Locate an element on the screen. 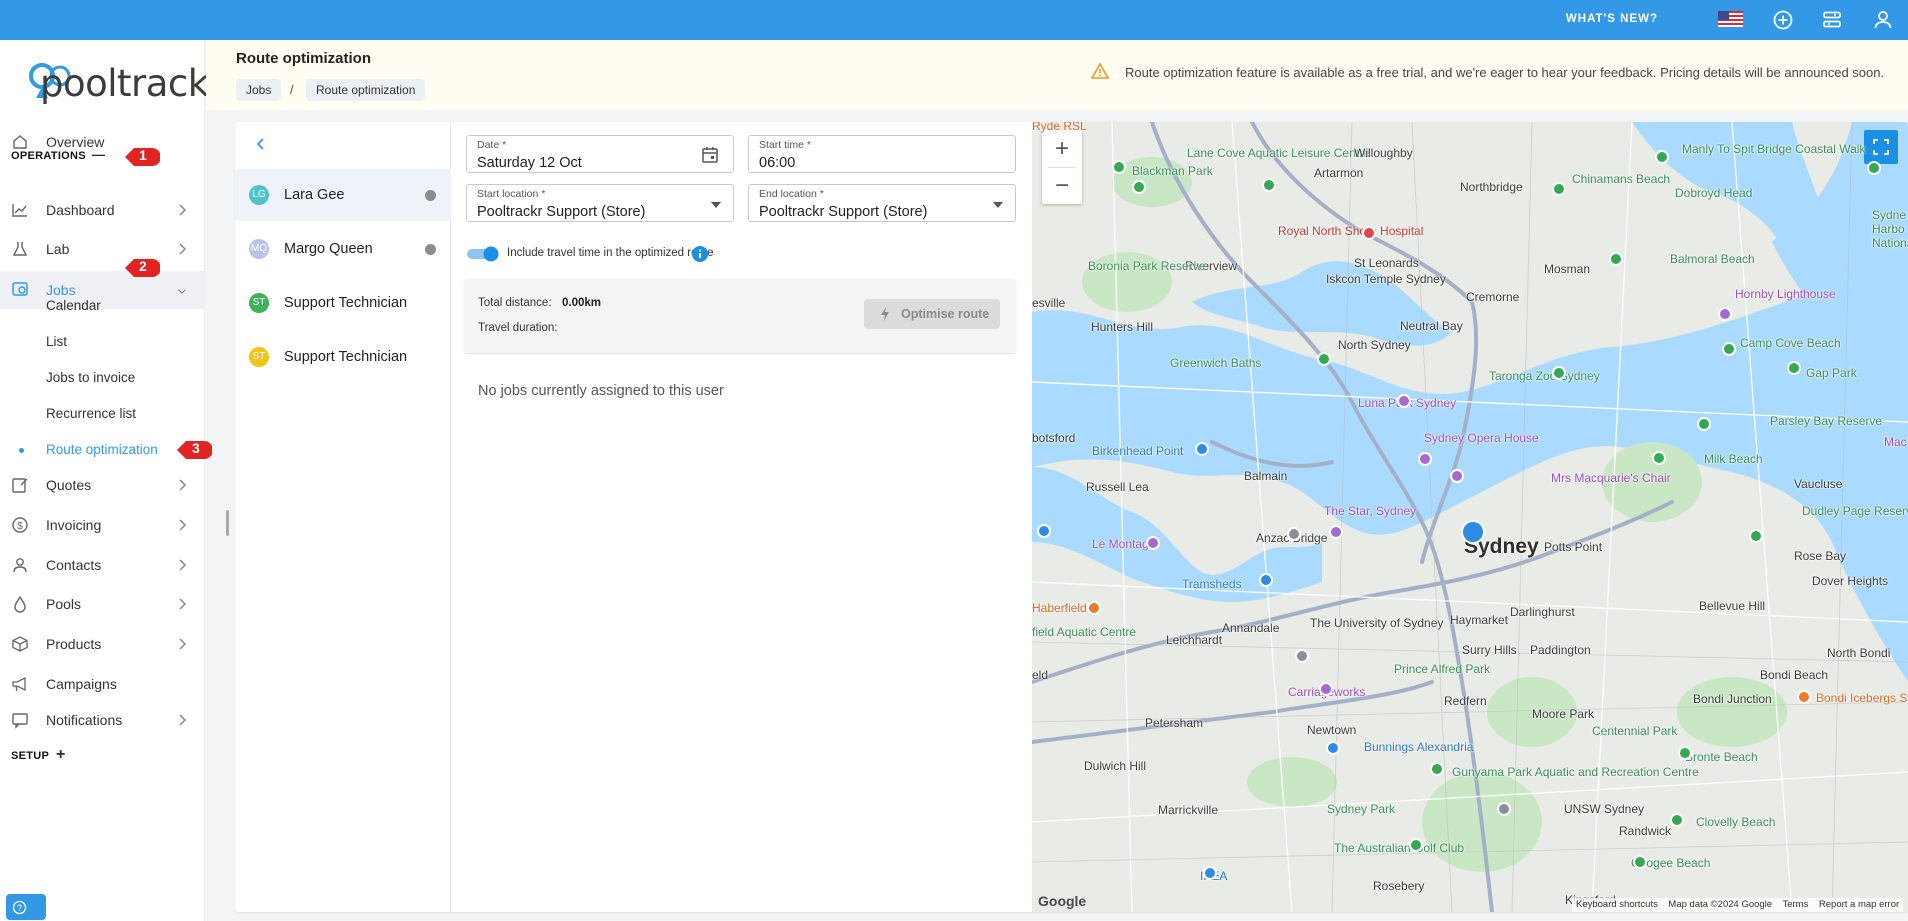  terms-link: Terms is located at coordinates (1795, 904).